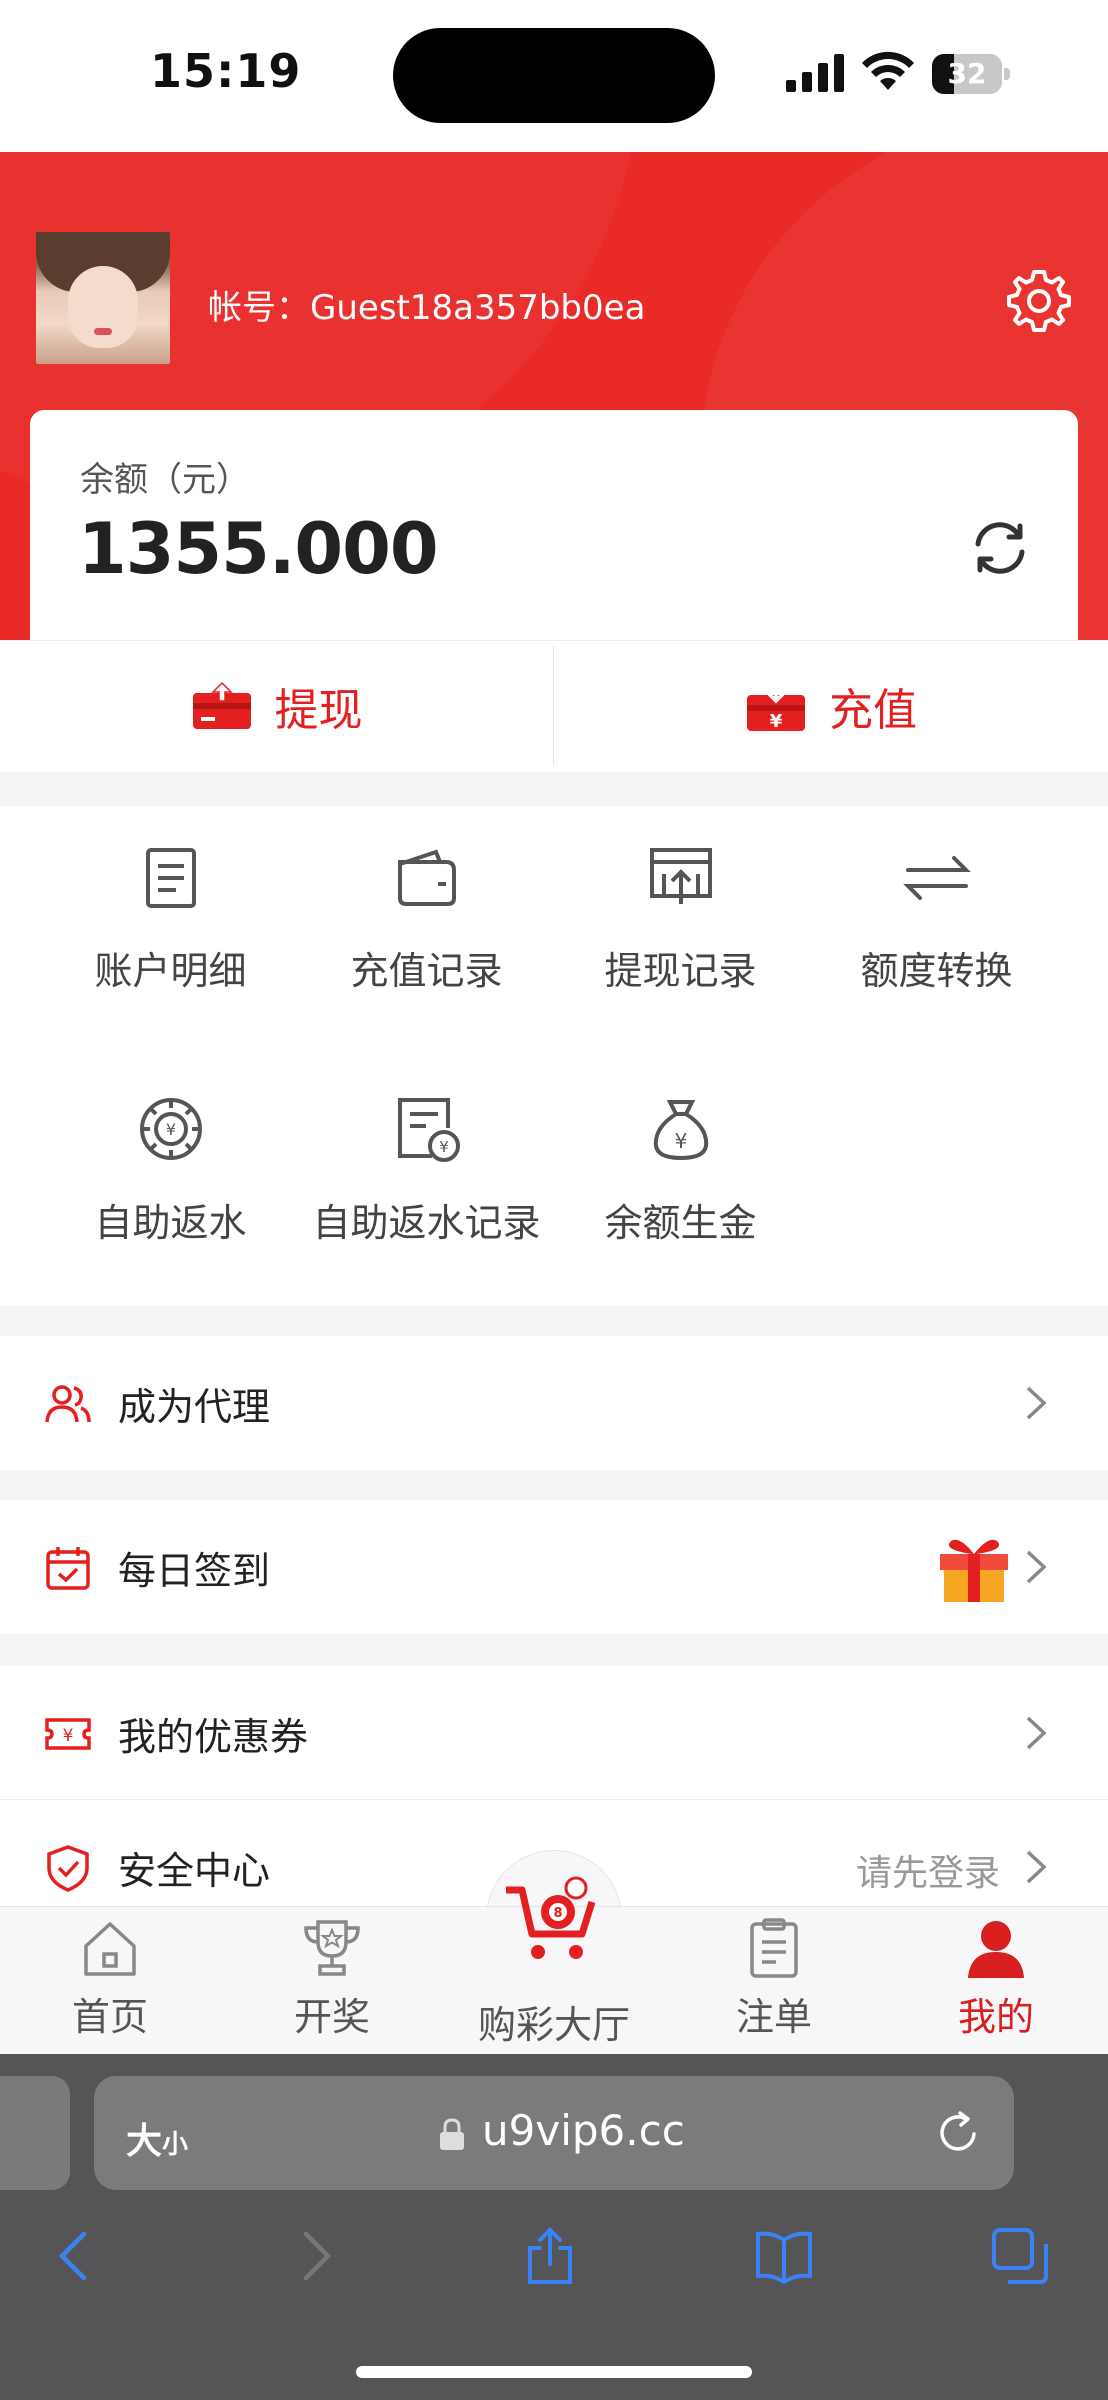 The width and height of the screenshot is (1108, 2400). I want to click on avatar, so click(103, 298).